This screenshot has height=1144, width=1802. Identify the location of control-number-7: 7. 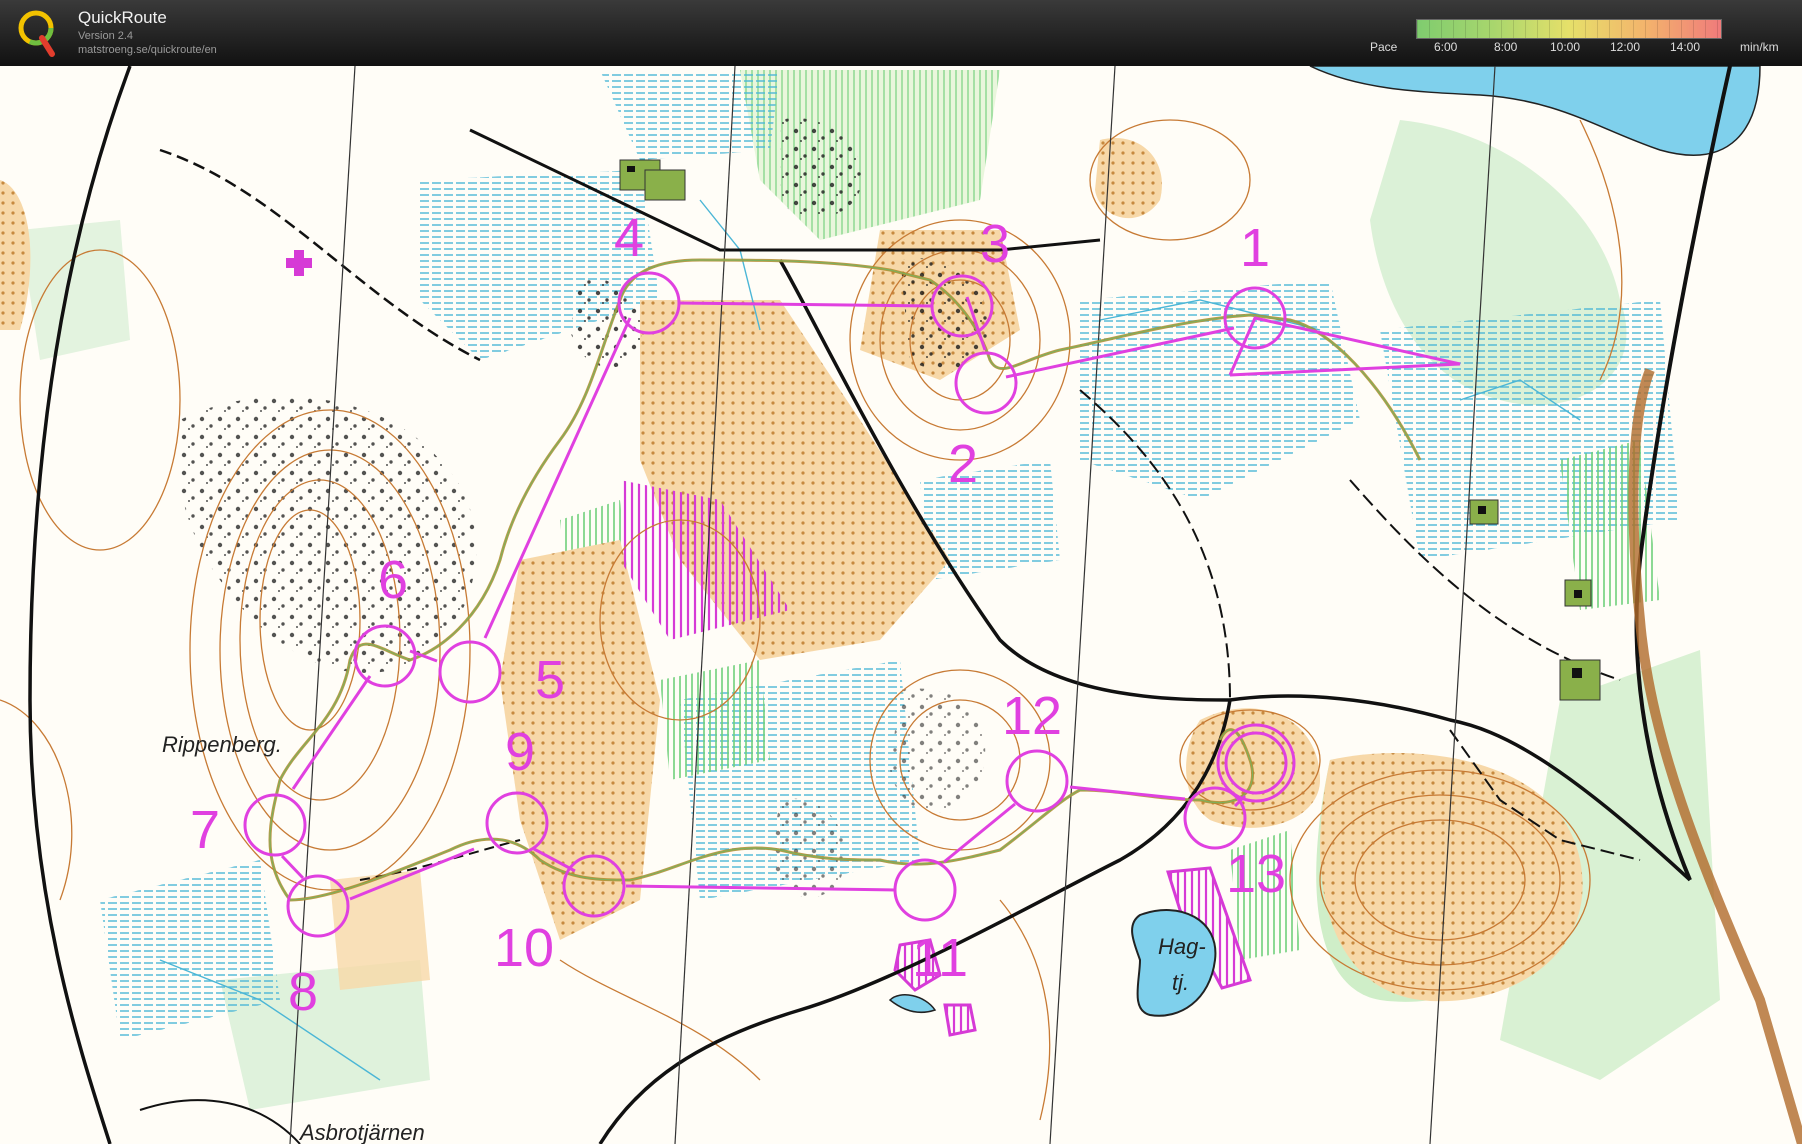
(205, 830).